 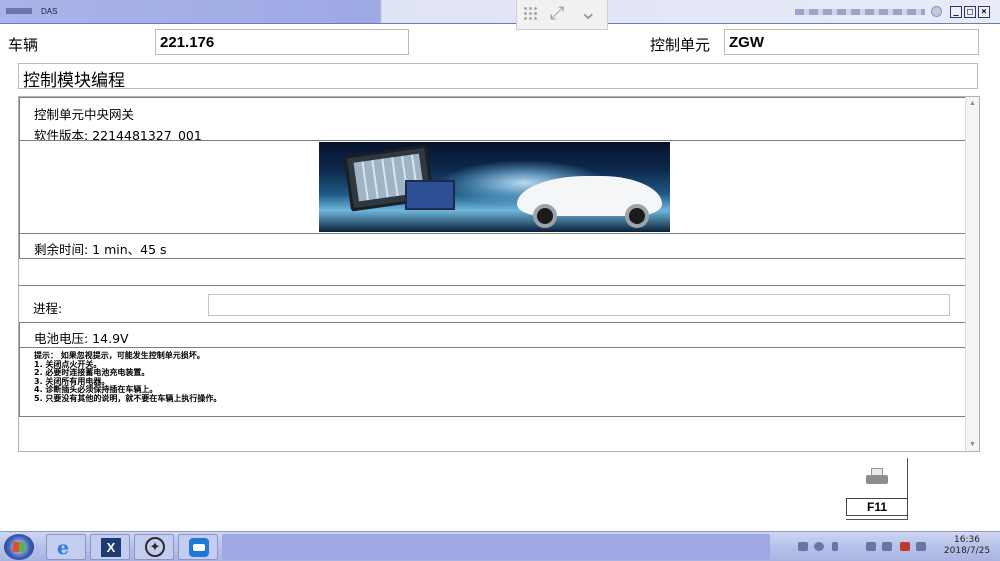 What do you see at coordinates (972, 103) in the screenshot?
I see `scroll-up-icon: ▲` at bounding box center [972, 103].